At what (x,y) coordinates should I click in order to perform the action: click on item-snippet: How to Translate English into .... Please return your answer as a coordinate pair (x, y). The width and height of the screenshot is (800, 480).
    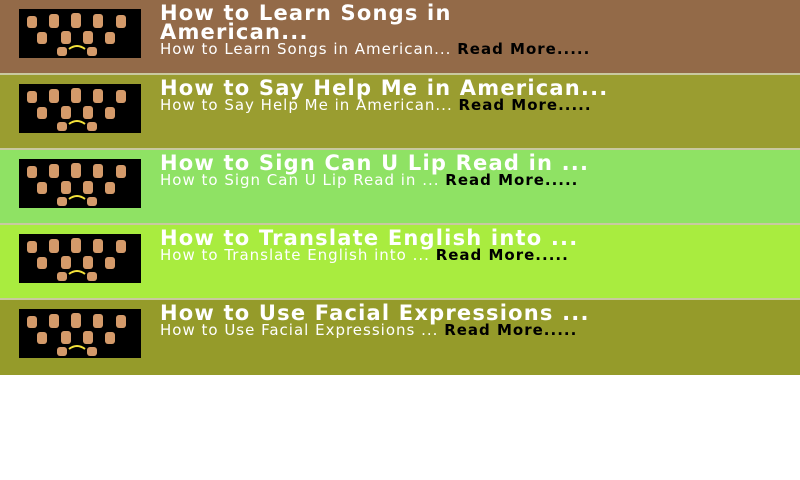
    Looking at the image, I should click on (298, 255).